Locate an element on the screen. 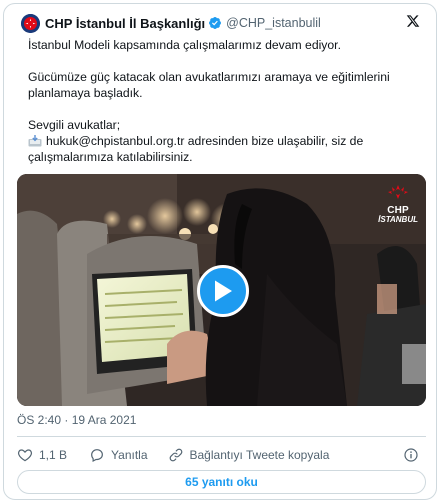 This screenshot has width=441, height=504. play-icon is located at coordinates (223, 291).